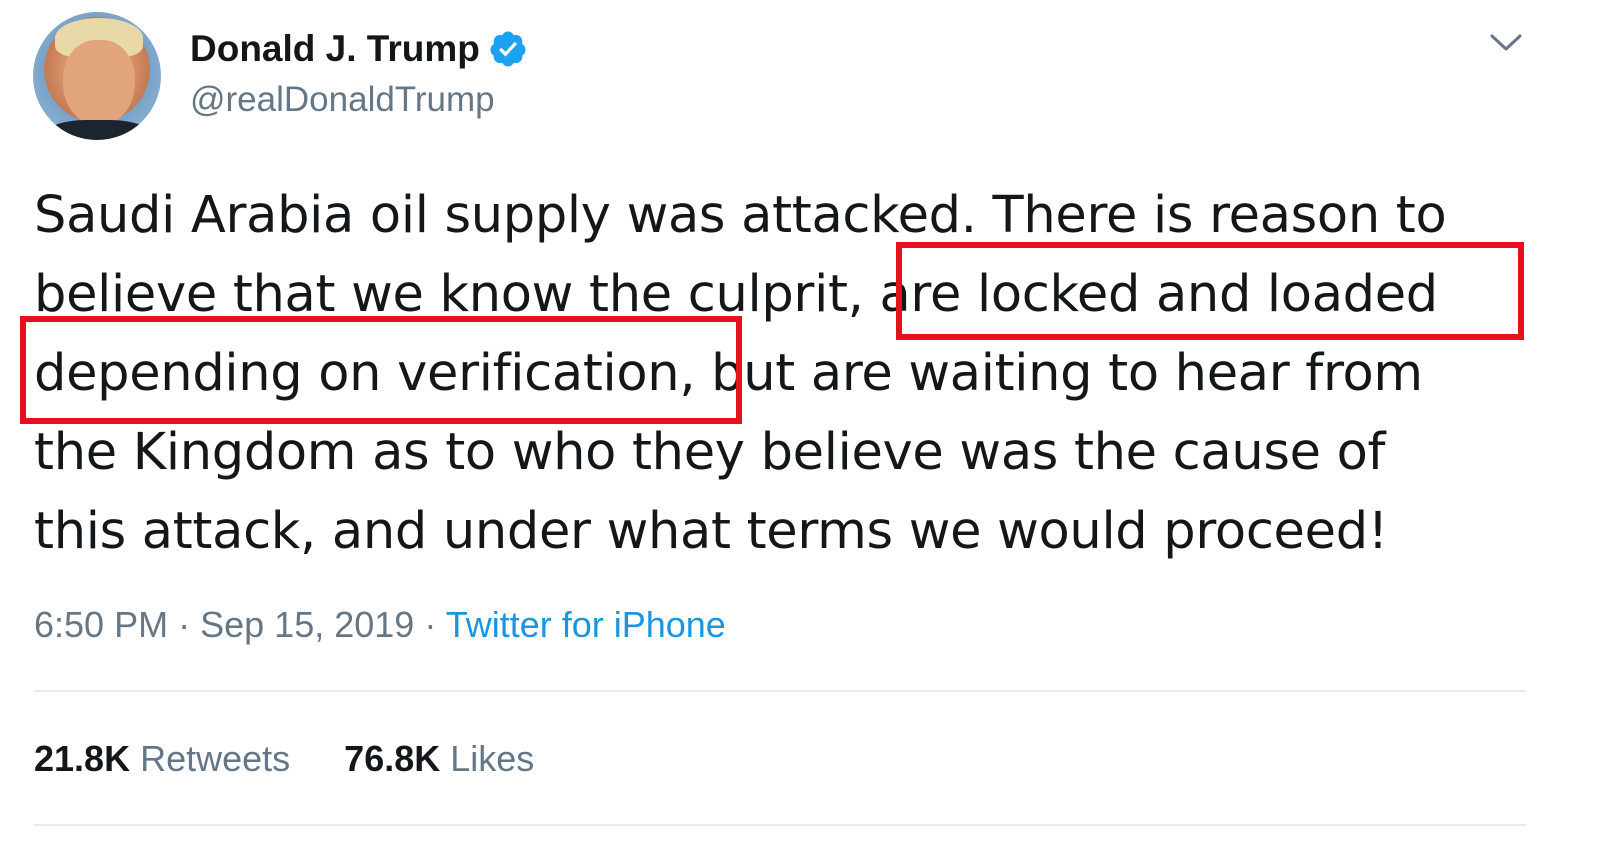 The image size is (1600, 846). I want to click on retweets-stat: 21.8K Retweets, so click(162, 759).